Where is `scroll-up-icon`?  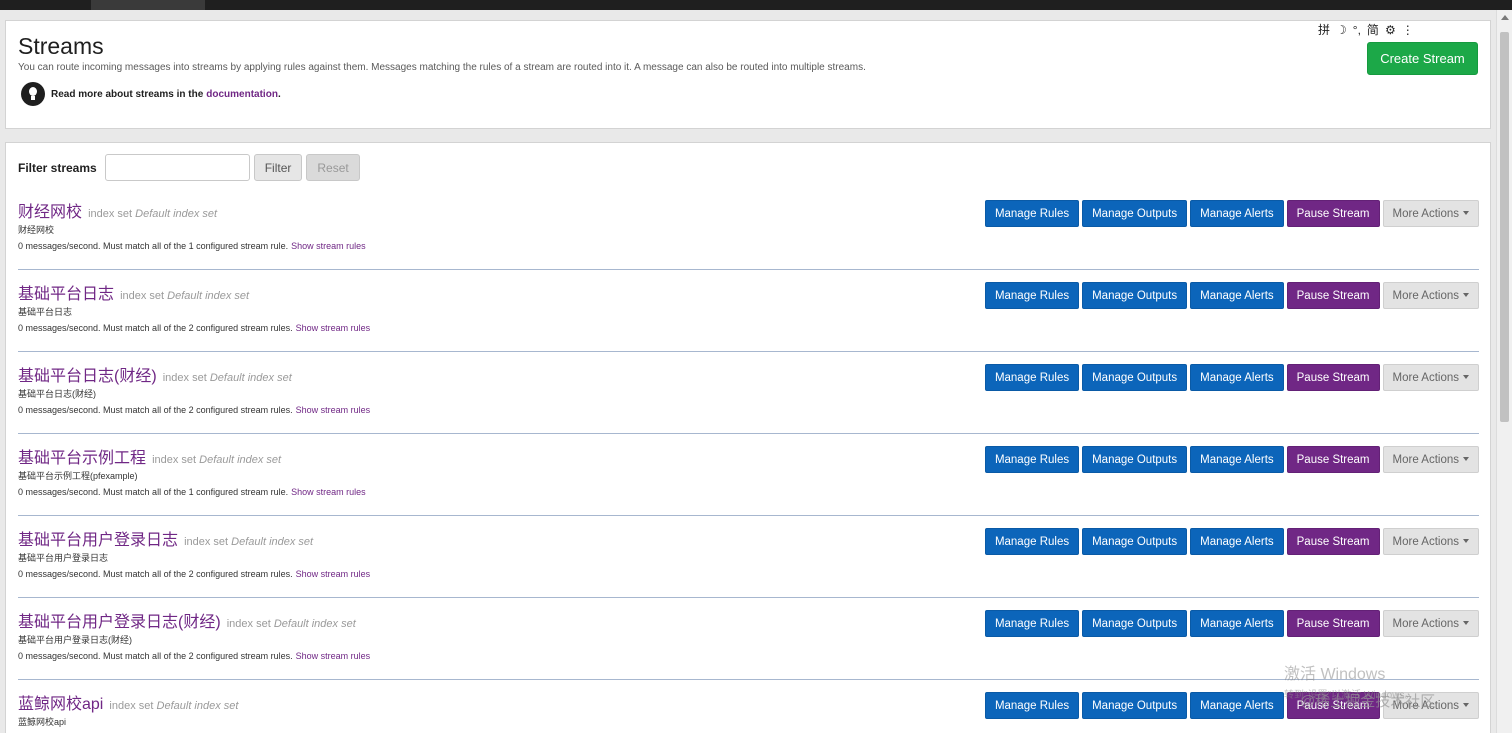 scroll-up-icon is located at coordinates (1505, 17).